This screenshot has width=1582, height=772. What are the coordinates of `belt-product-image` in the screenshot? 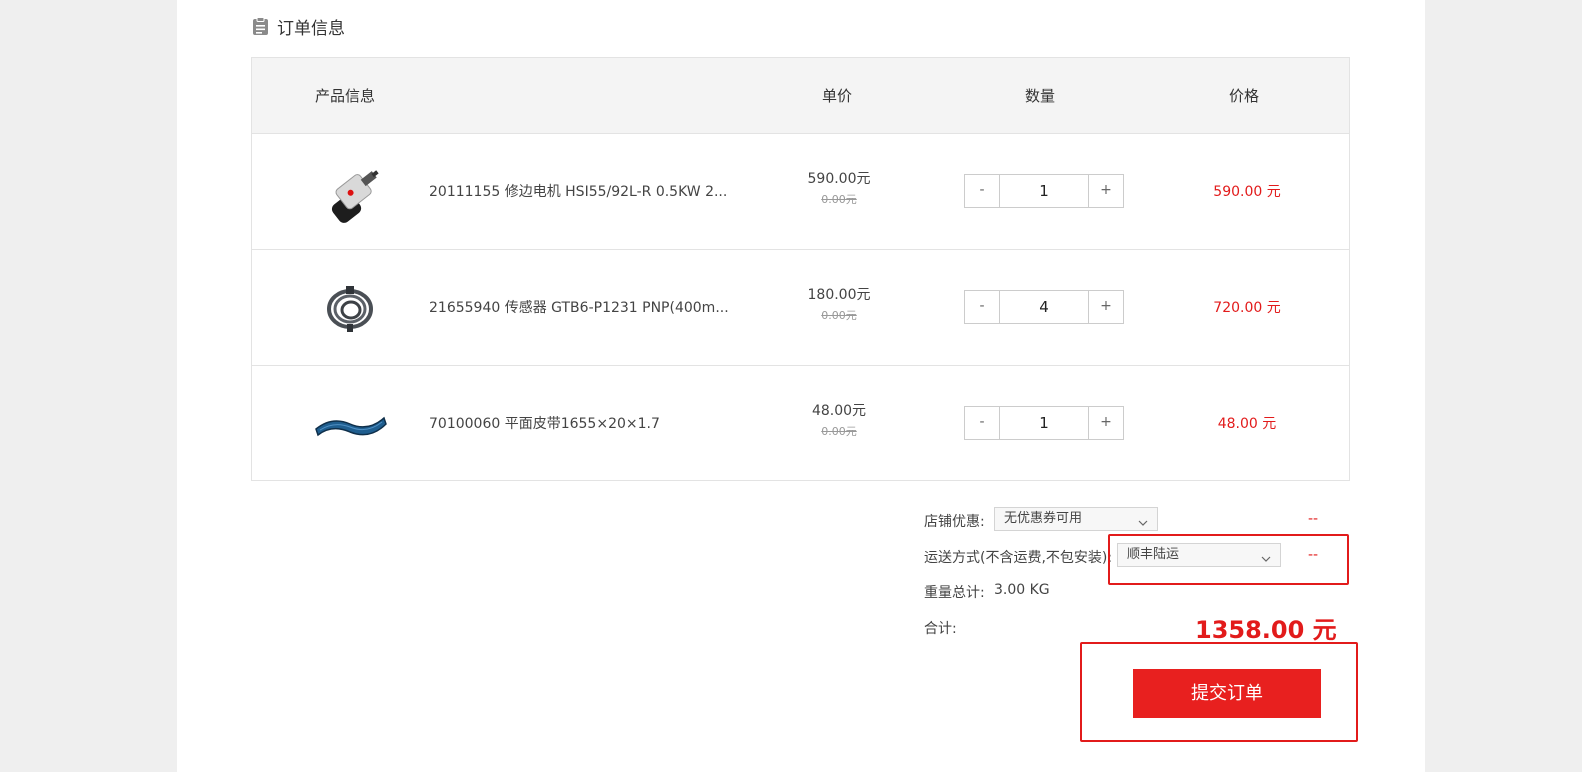 It's located at (350, 424).